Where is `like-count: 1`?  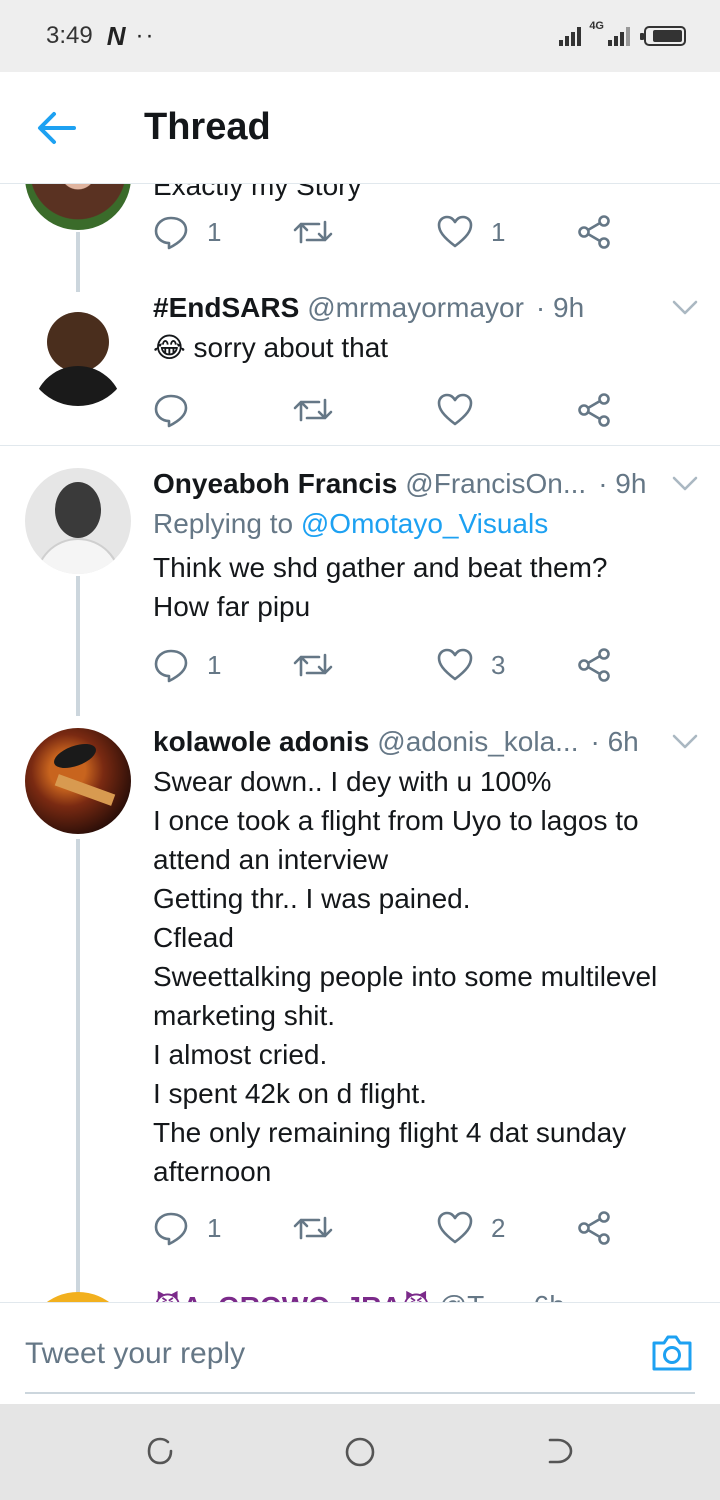
like-count: 1 is located at coordinates (498, 231).